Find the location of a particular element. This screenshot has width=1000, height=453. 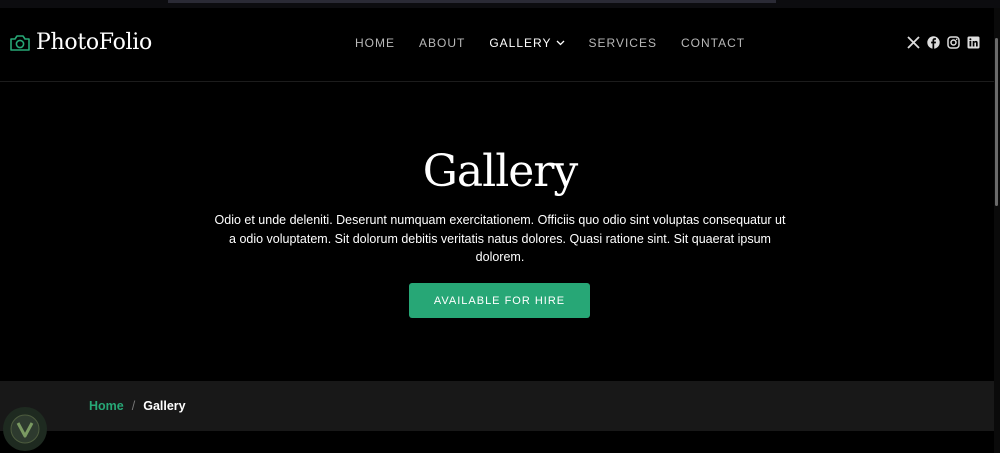

nav-services: SERVICES is located at coordinates (623, 43).